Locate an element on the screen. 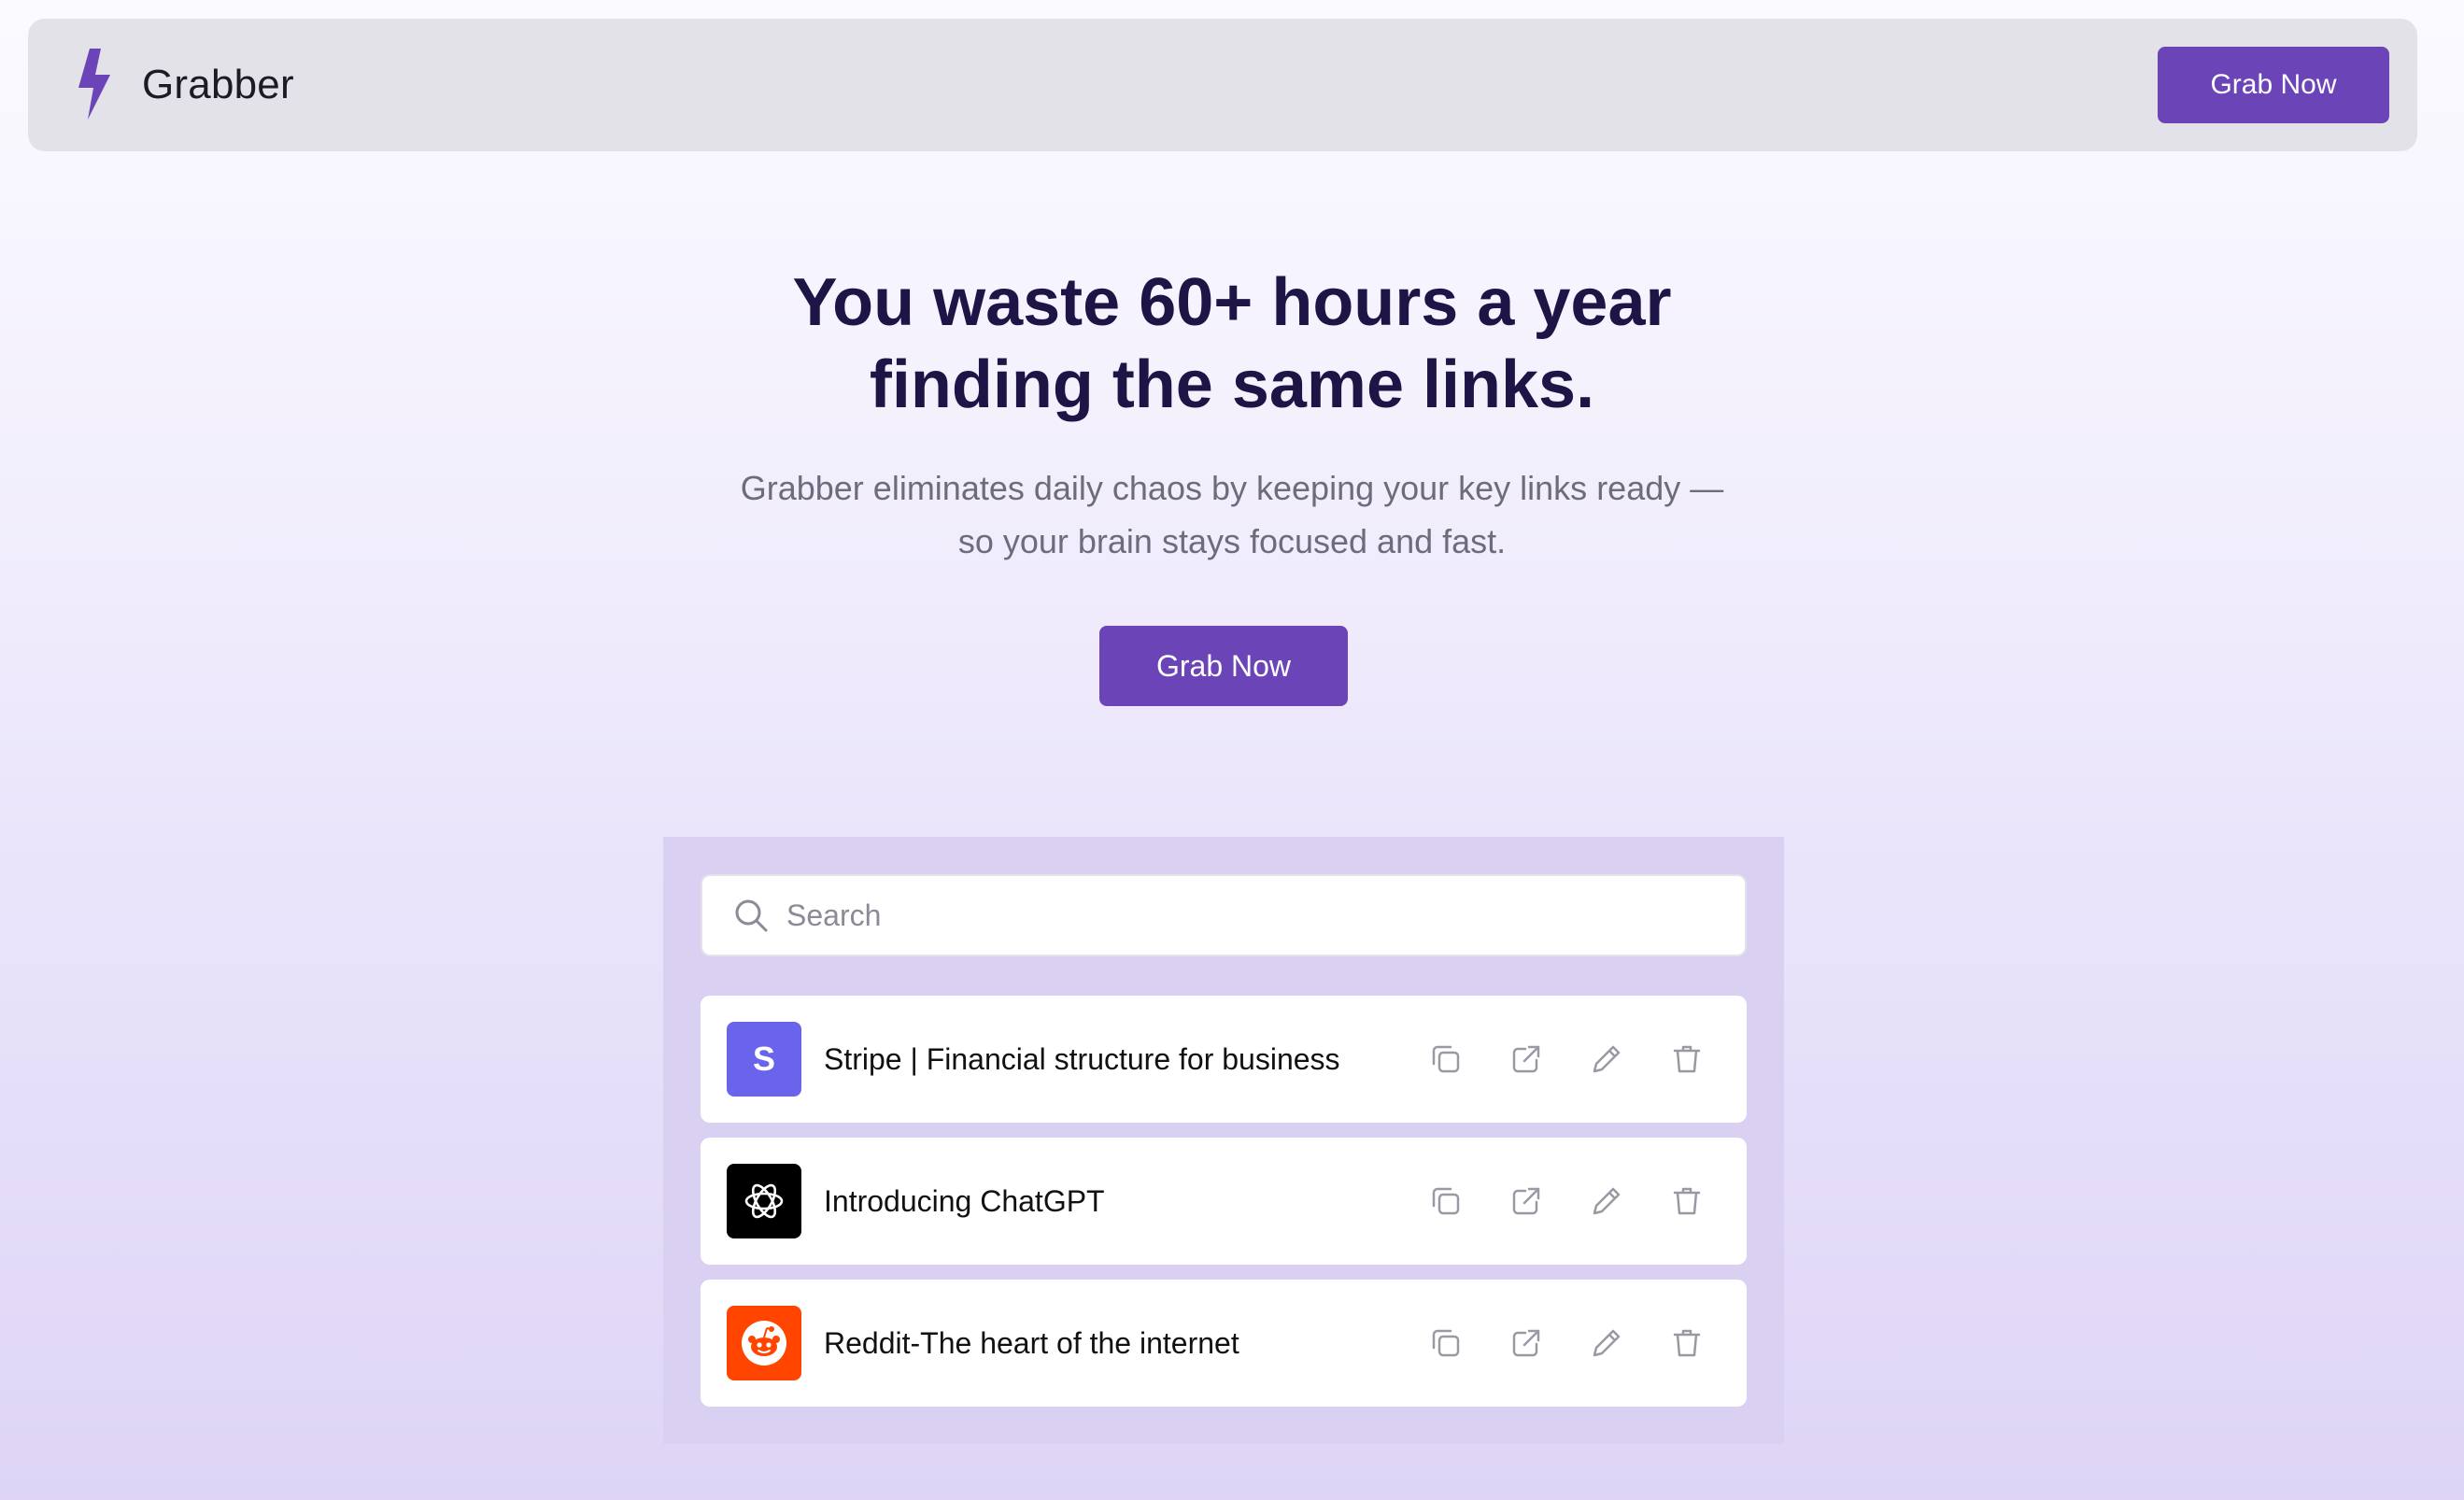 This screenshot has width=2464, height=1500. reddit-alien-icon is located at coordinates (764, 1343).